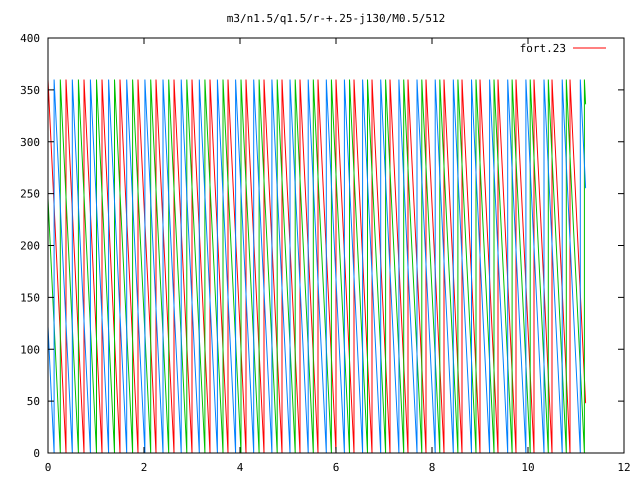  Describe the element at coordinates (240, 467) in the screenshot. I see `x-tick-label: 4` at that location.